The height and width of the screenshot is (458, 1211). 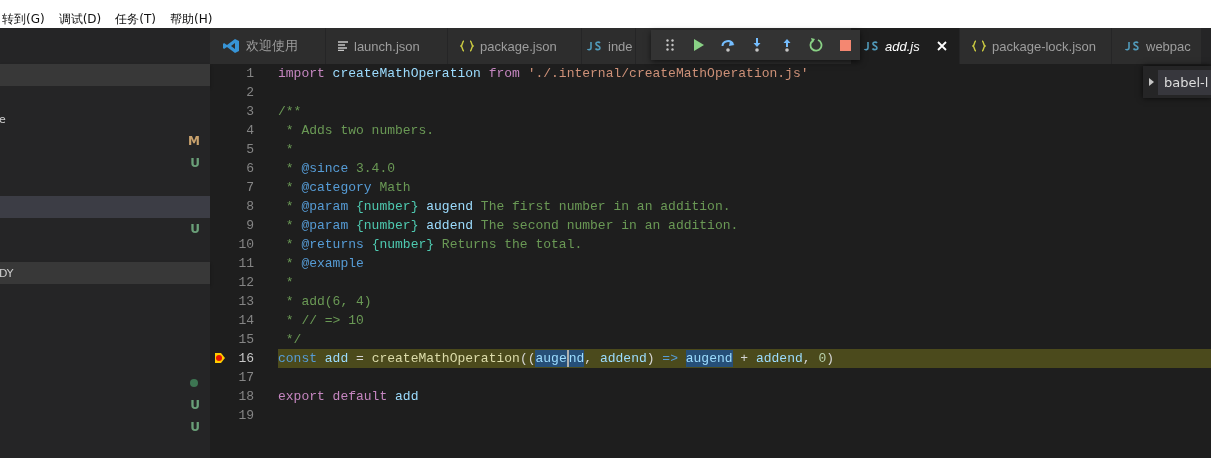 I want to click on line-number: 8, so click(x=249, y=206).